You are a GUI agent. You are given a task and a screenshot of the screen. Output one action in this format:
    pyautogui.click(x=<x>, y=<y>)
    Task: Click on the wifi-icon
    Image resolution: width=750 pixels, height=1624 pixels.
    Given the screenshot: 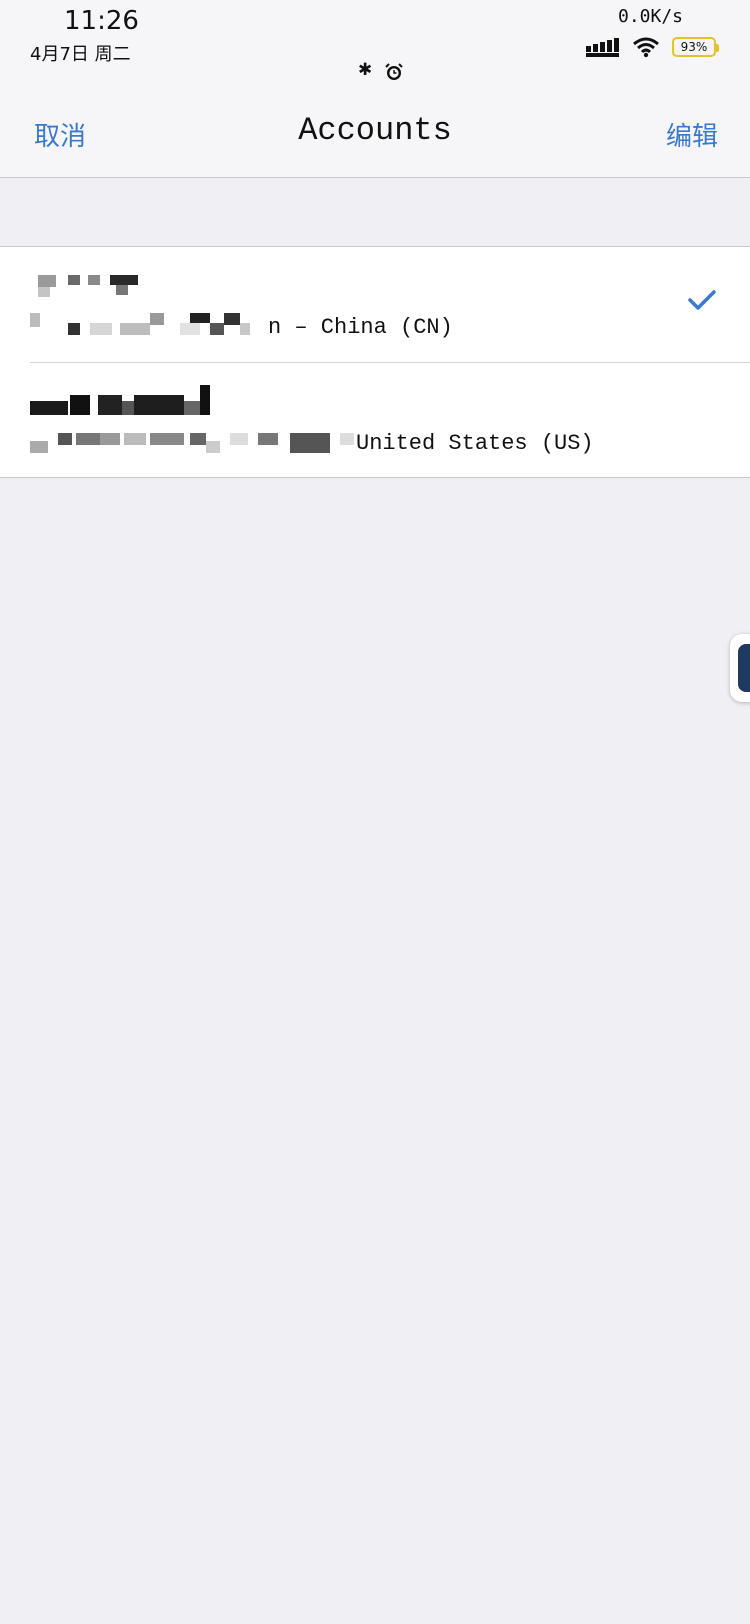 What is the action you would take?
    pyautogui.click(x=646, y=47)
    